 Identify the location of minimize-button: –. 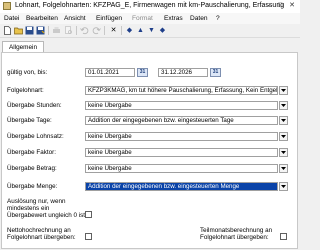
(268, 6).